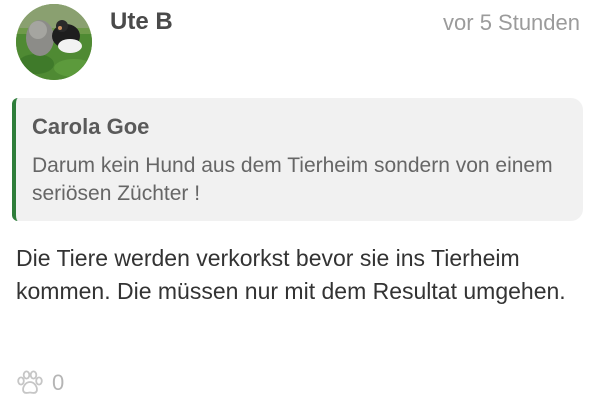 The image size is (596, 400). What do you see at coordinates (30, 383) in the screenshot?
I see `paw-icon` at bounding box center [30, 383].